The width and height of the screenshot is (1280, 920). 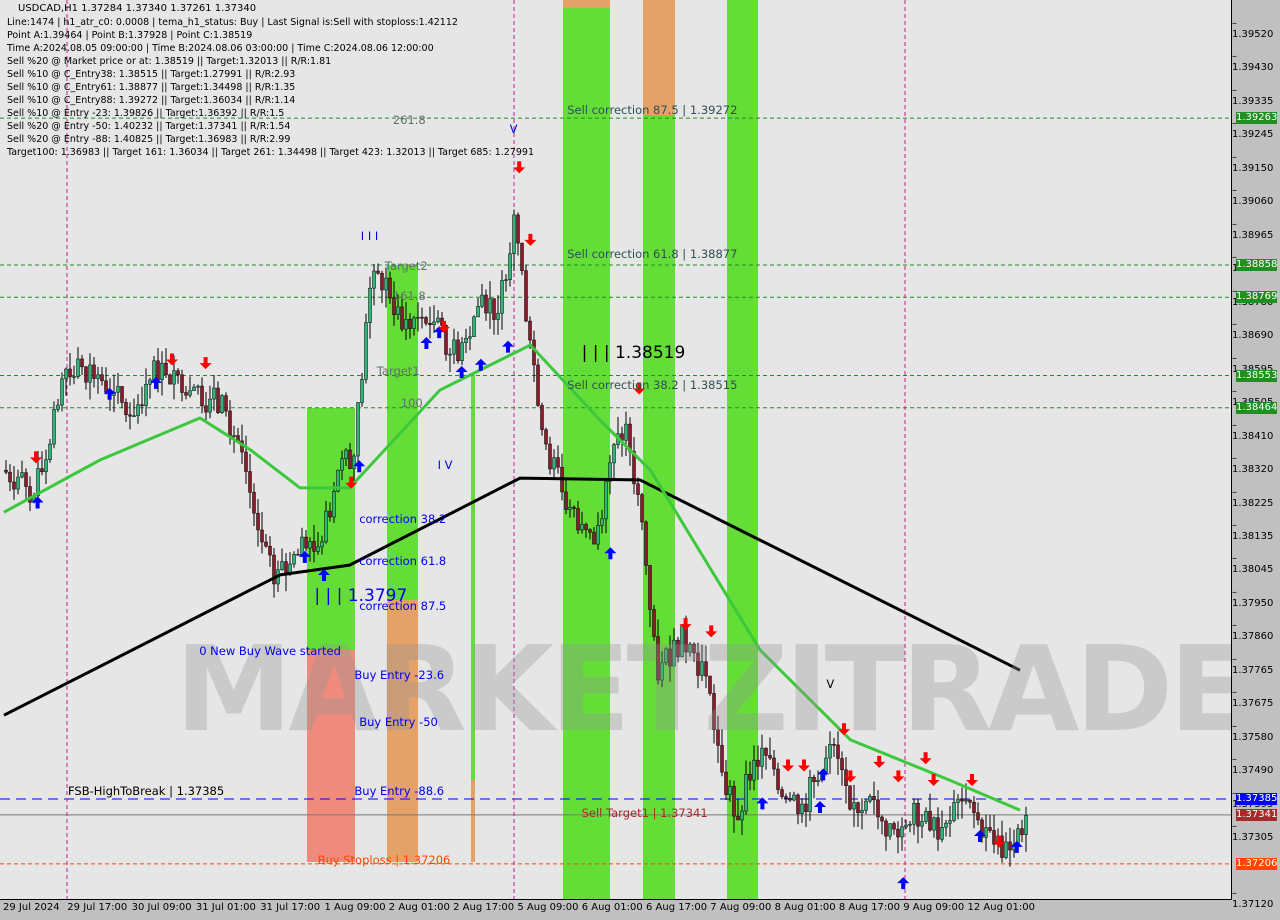 What do you see at coordinates (1257, 264) in the screenshot?
I see `price-badge: 1.38858` at bounding box center [1257, 264].